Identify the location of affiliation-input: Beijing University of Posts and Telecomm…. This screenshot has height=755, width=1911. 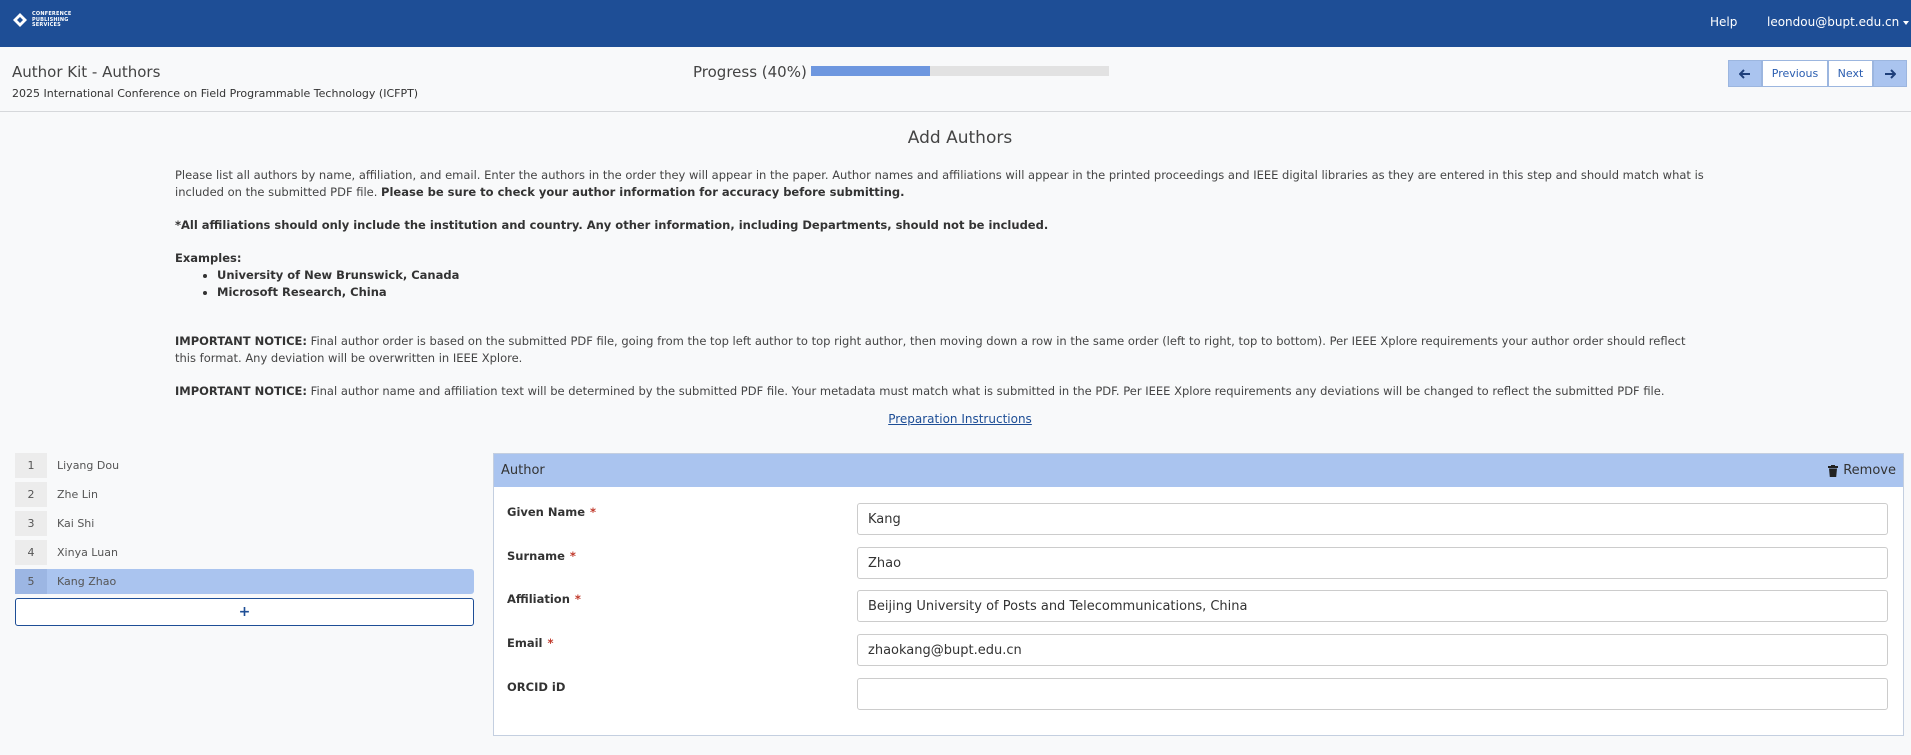
(1372, 606).